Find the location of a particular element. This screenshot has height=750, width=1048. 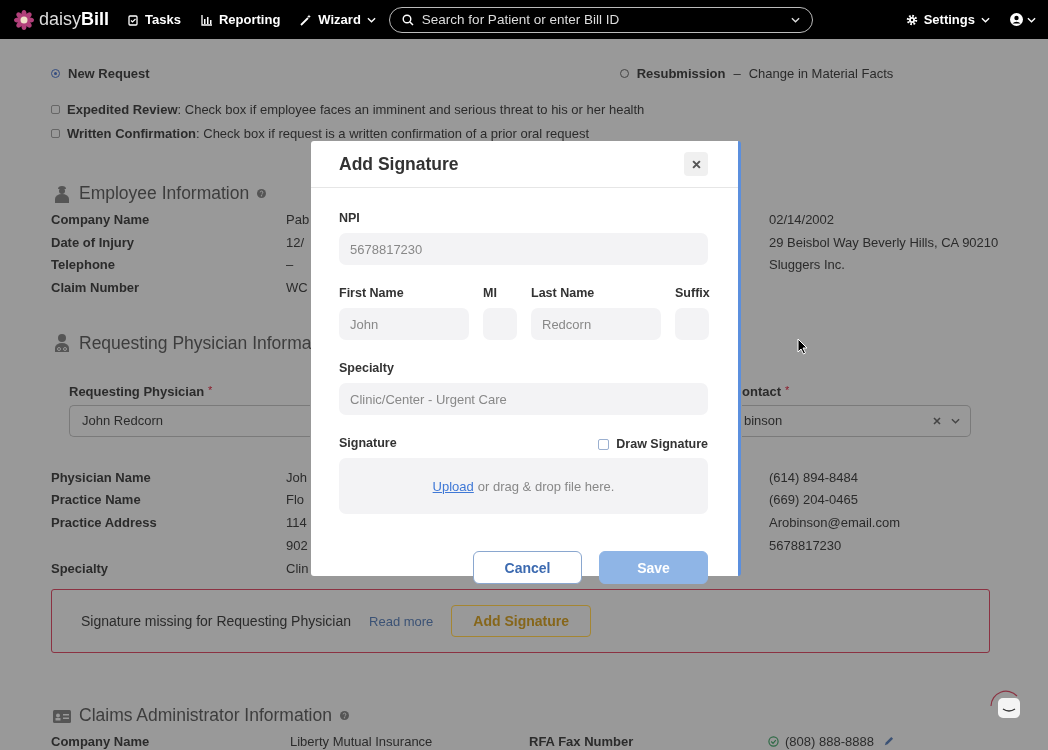

read-more-link: Read more is located at coordinates (401, 621).